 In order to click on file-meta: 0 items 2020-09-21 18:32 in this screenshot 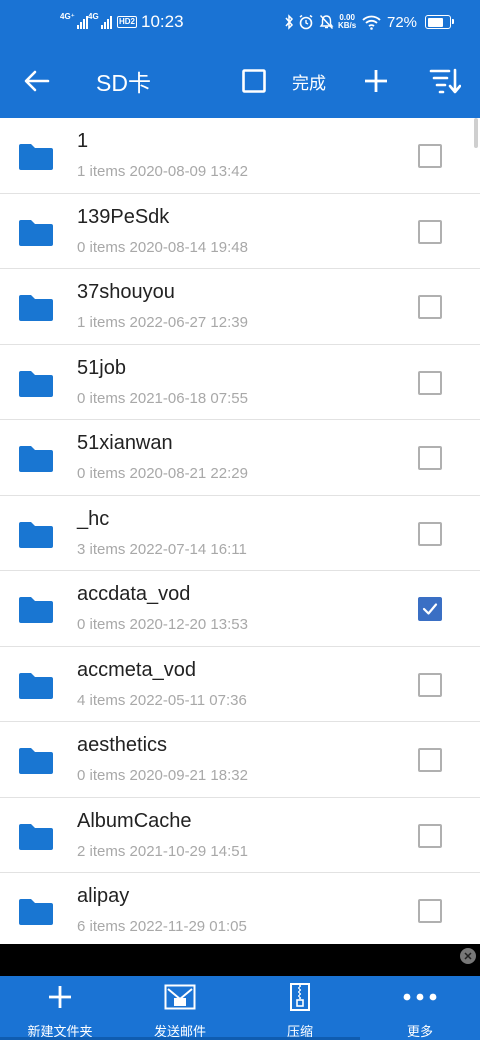, I will do `click(162, 775)`.